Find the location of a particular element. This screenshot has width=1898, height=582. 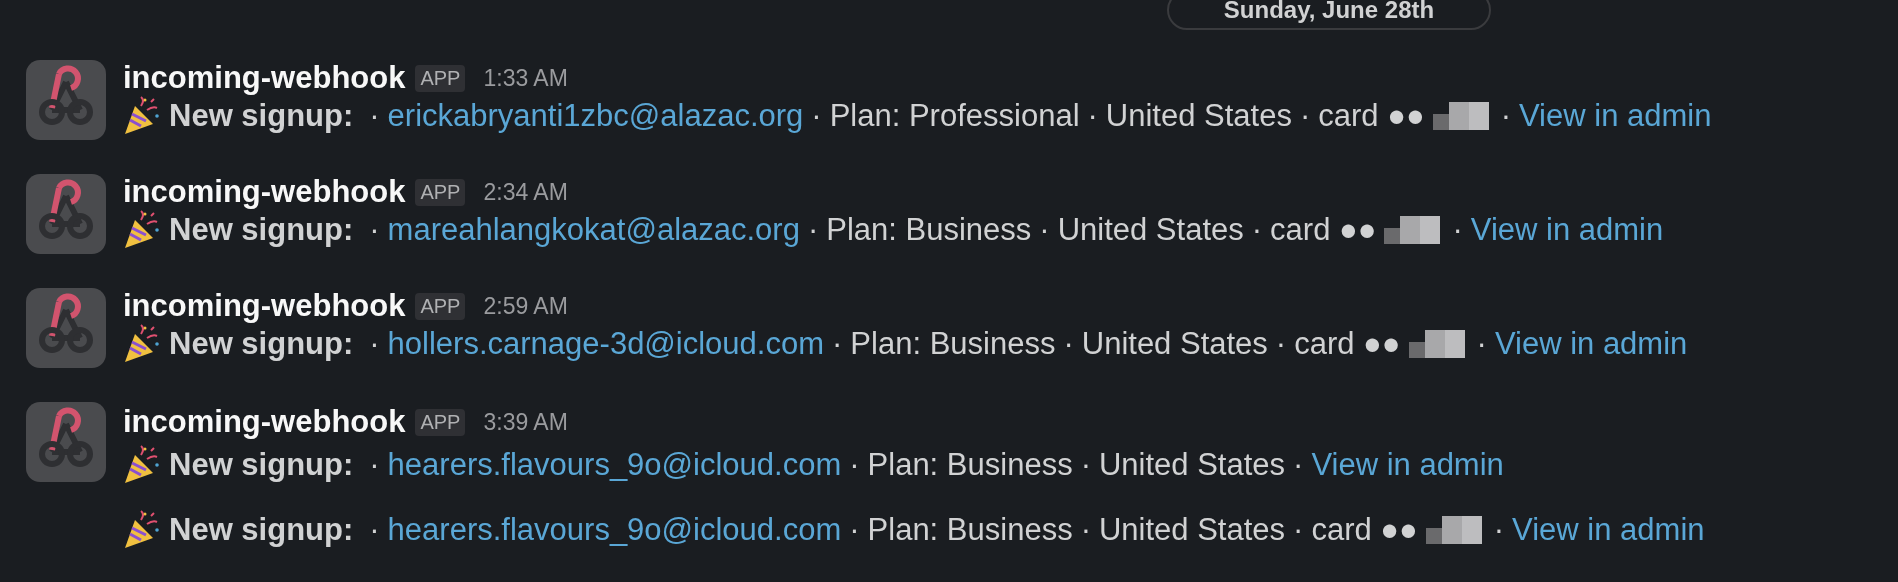

email-link: mareahlangkokat@alazac.org is located at coordinates (593, 230).